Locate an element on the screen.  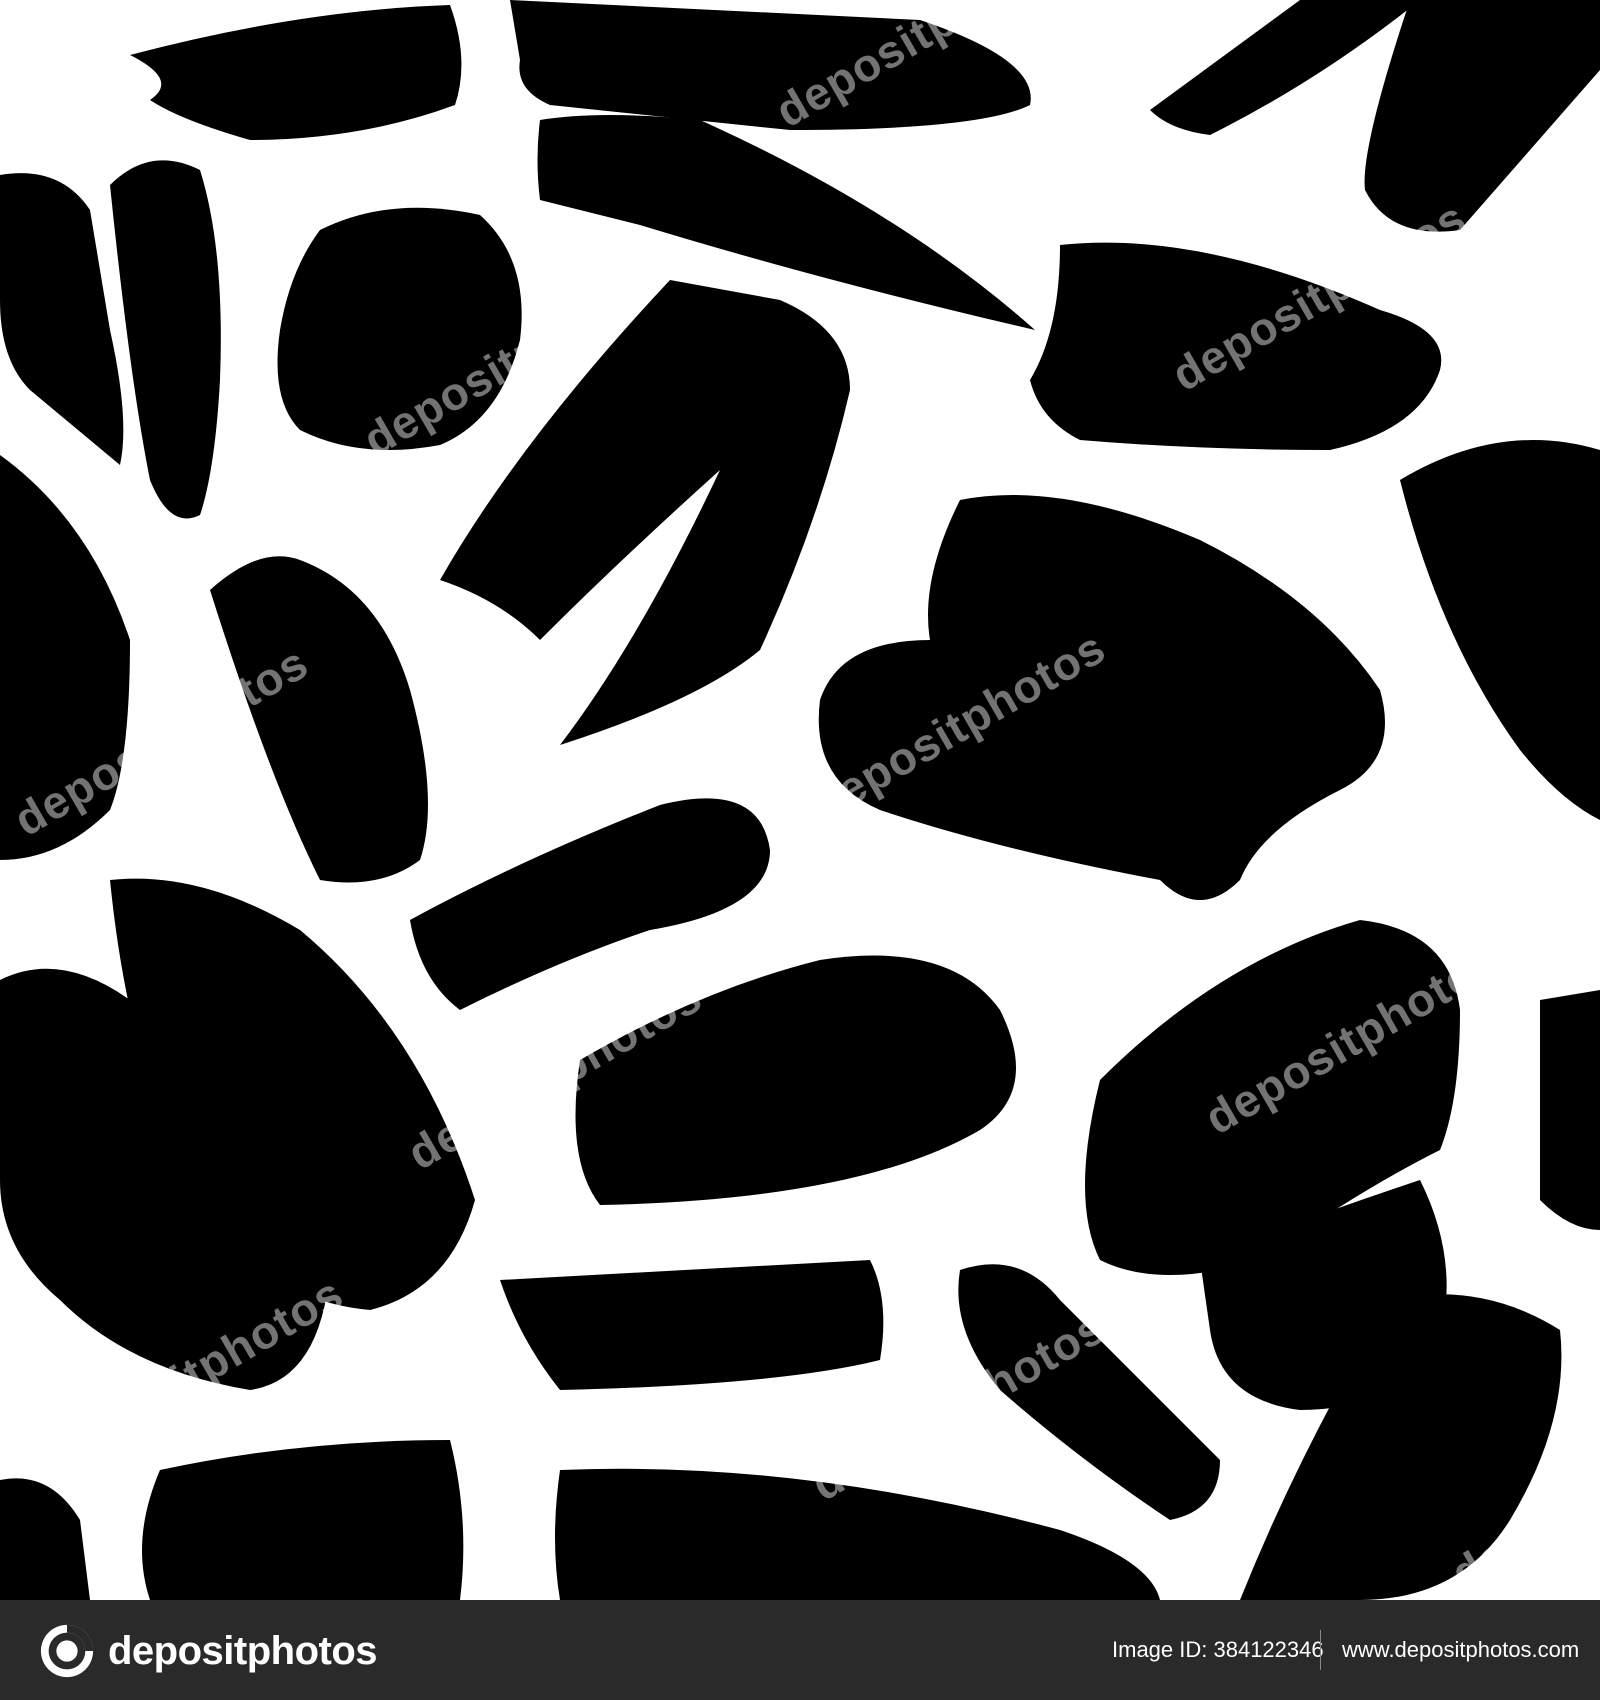
brand-name: depositphotos is located at coordinates (243, 1650).